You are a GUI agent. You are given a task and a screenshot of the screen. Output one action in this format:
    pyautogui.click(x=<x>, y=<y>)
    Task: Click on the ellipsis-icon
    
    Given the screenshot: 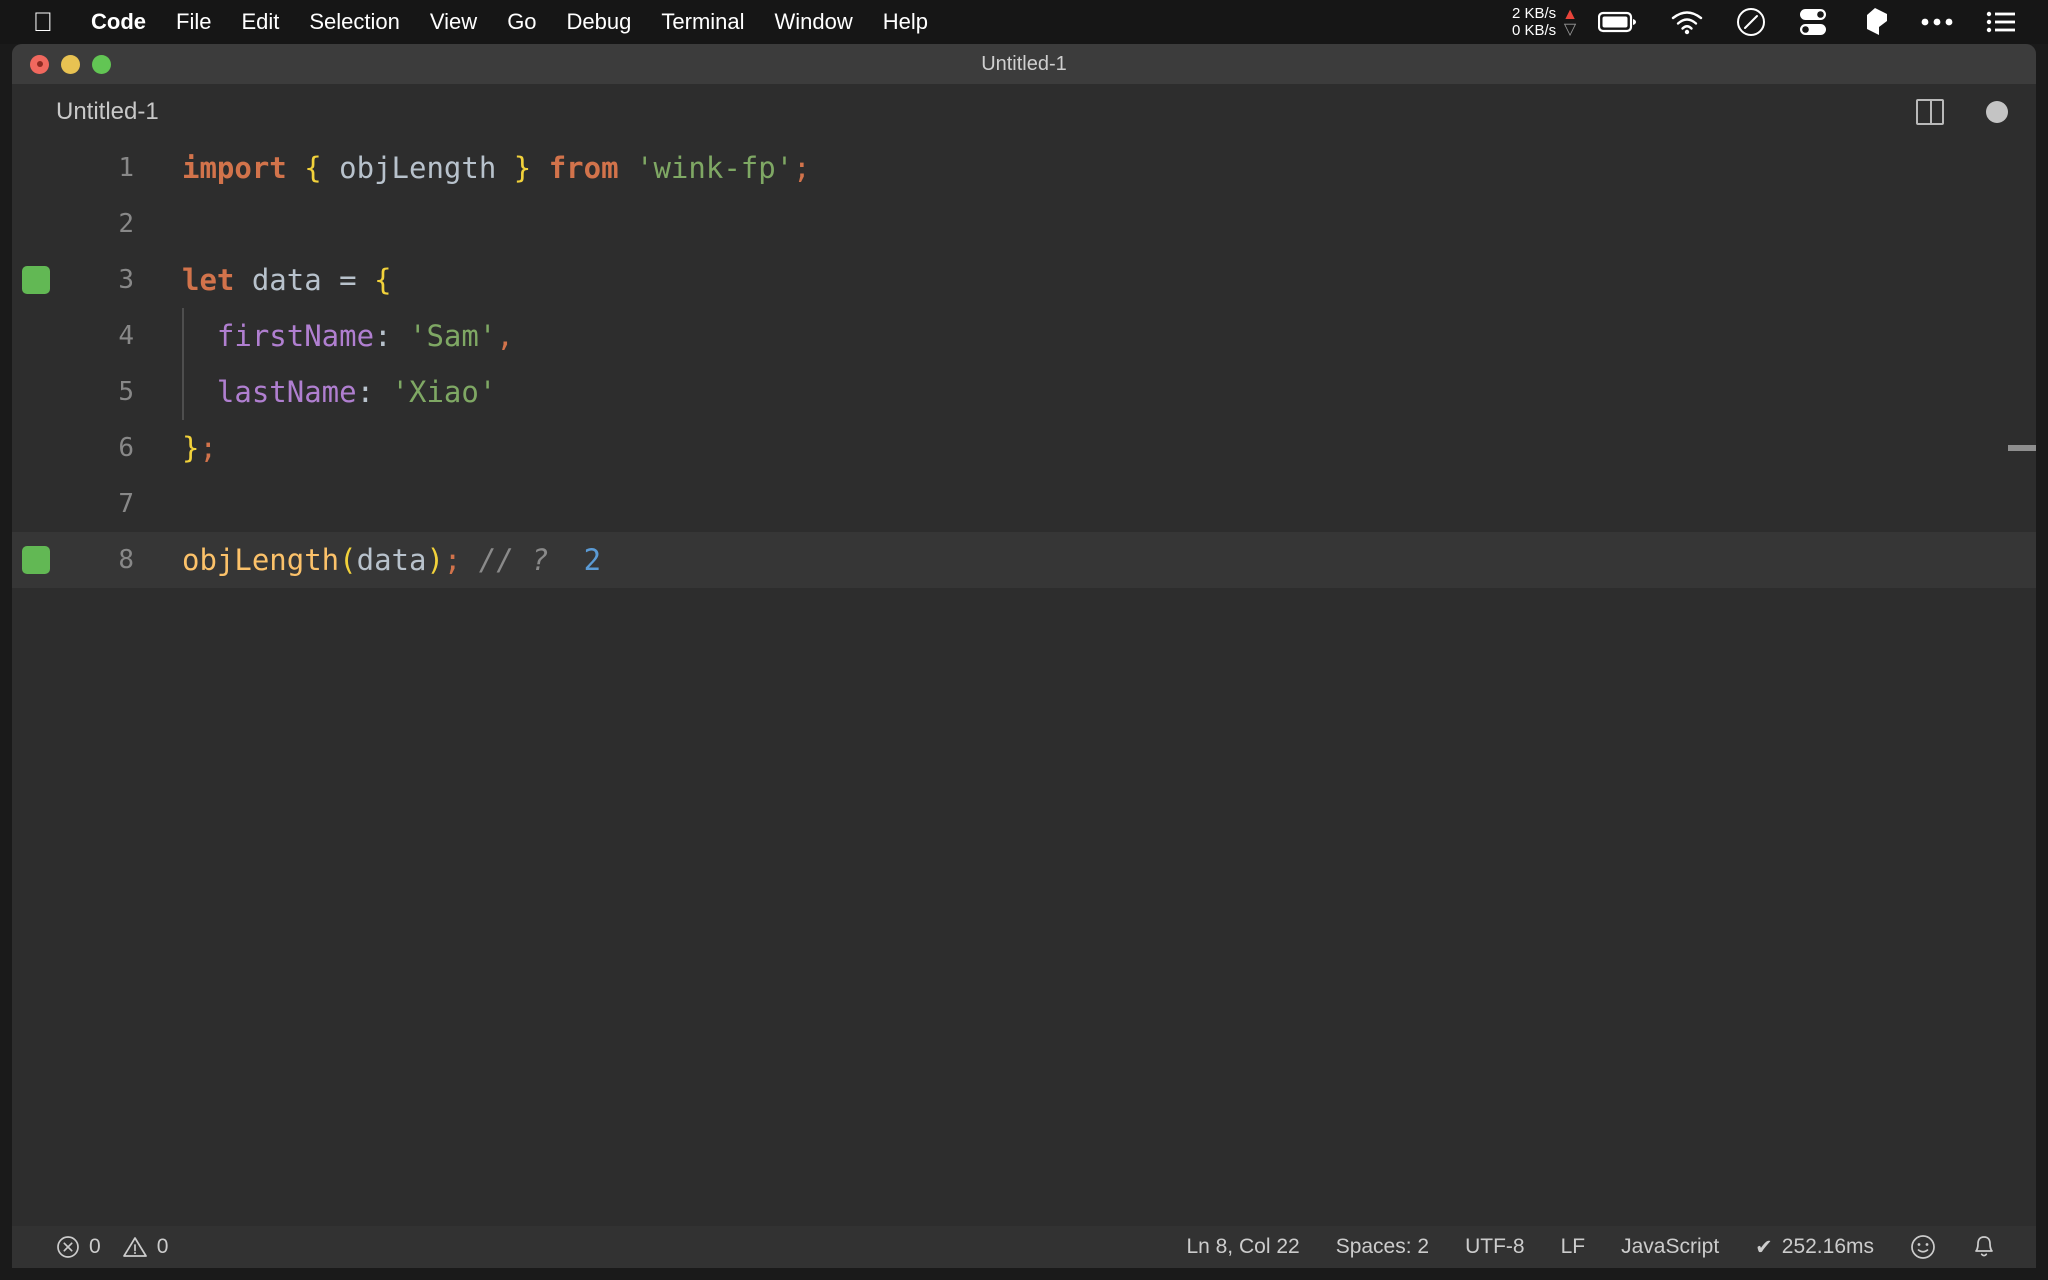 What is the action you would take?
    pyautogui.click(x=1937, y=22)
    